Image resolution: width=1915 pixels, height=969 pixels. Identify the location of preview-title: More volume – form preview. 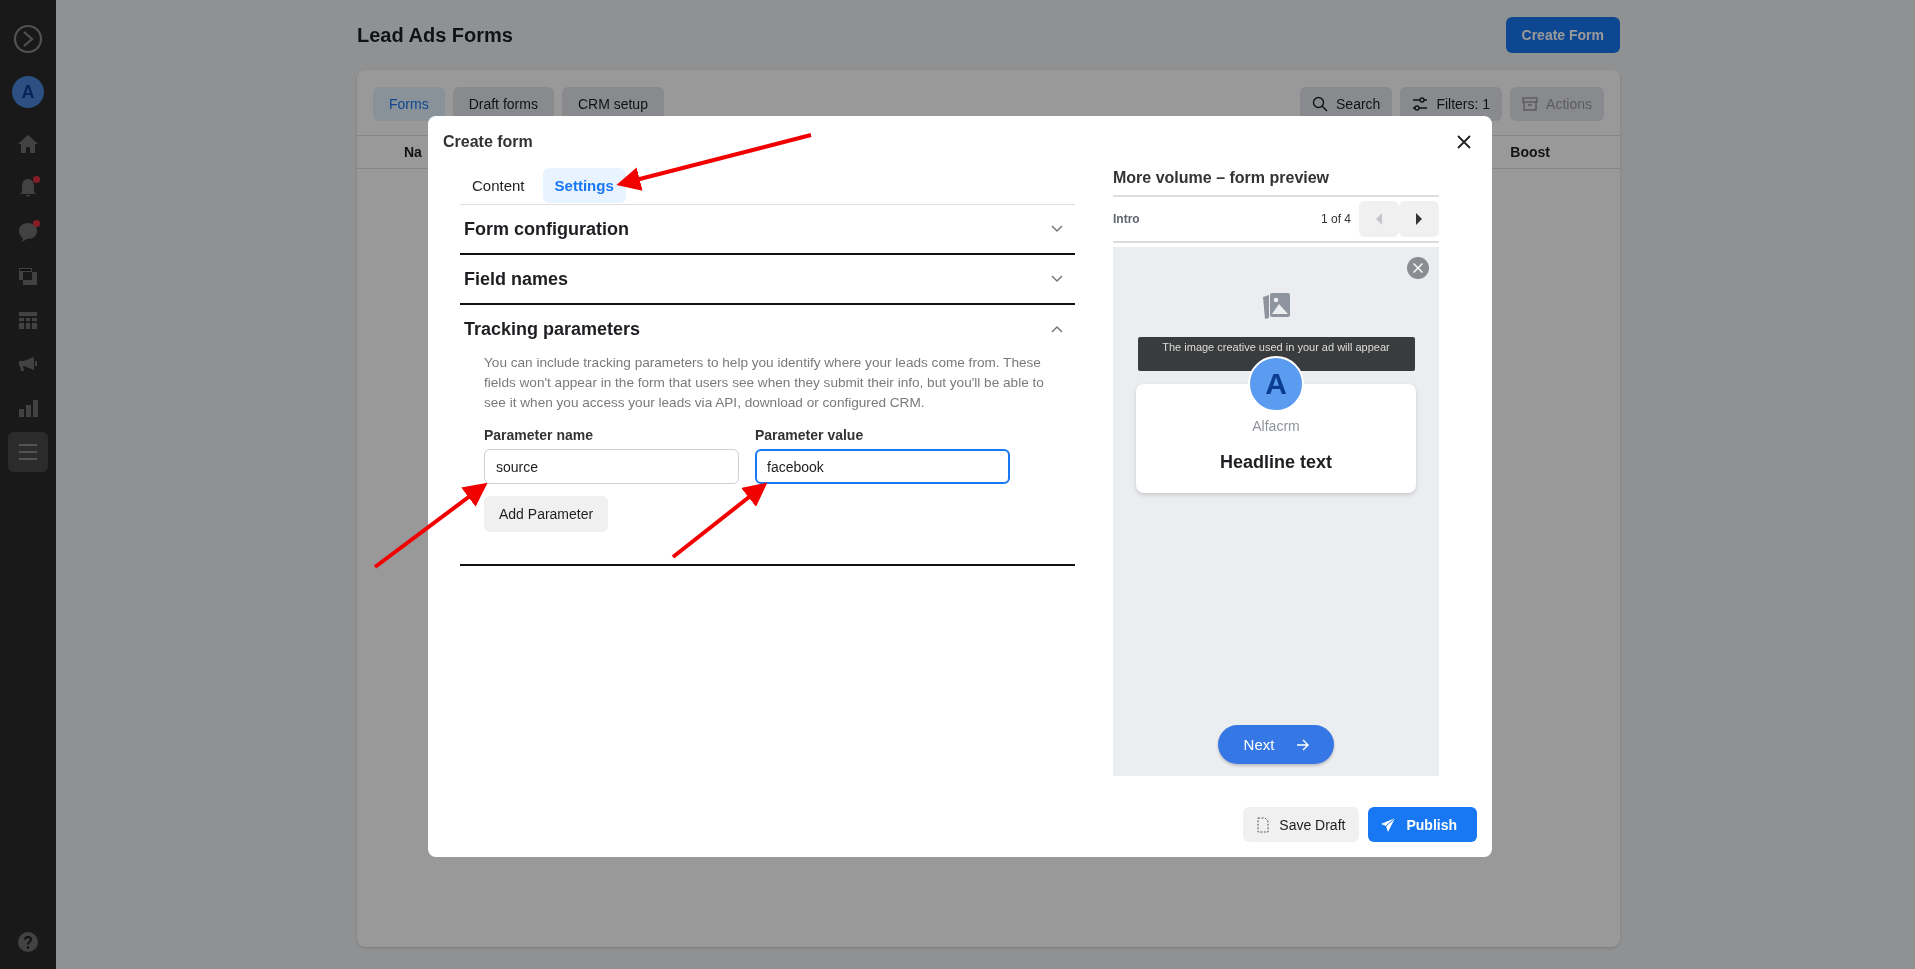
(1276, 183).